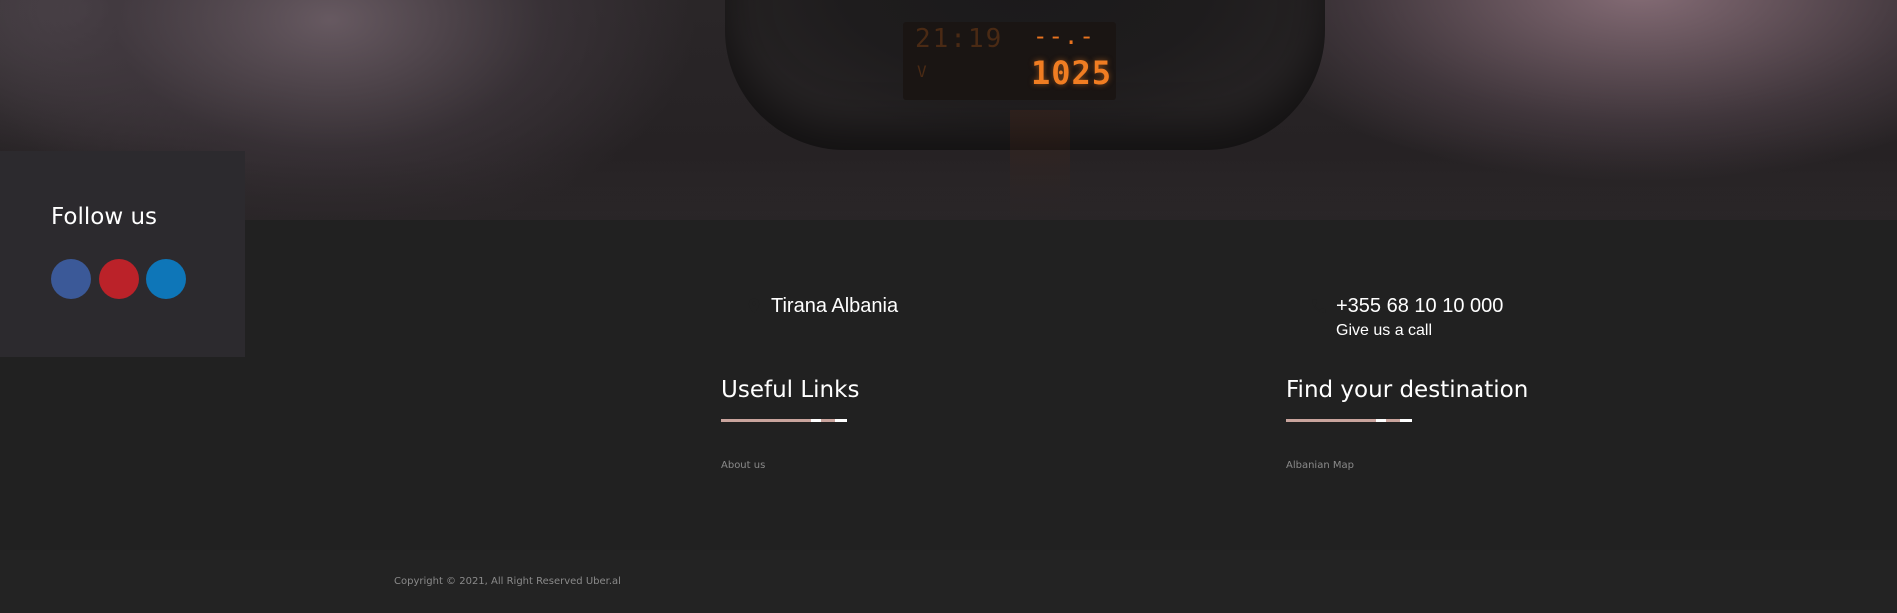  What do you see at coordinates (1072, 73) in the screenshot?
I see `radio-frequency: 1025` at bounding box center [1072, 73].